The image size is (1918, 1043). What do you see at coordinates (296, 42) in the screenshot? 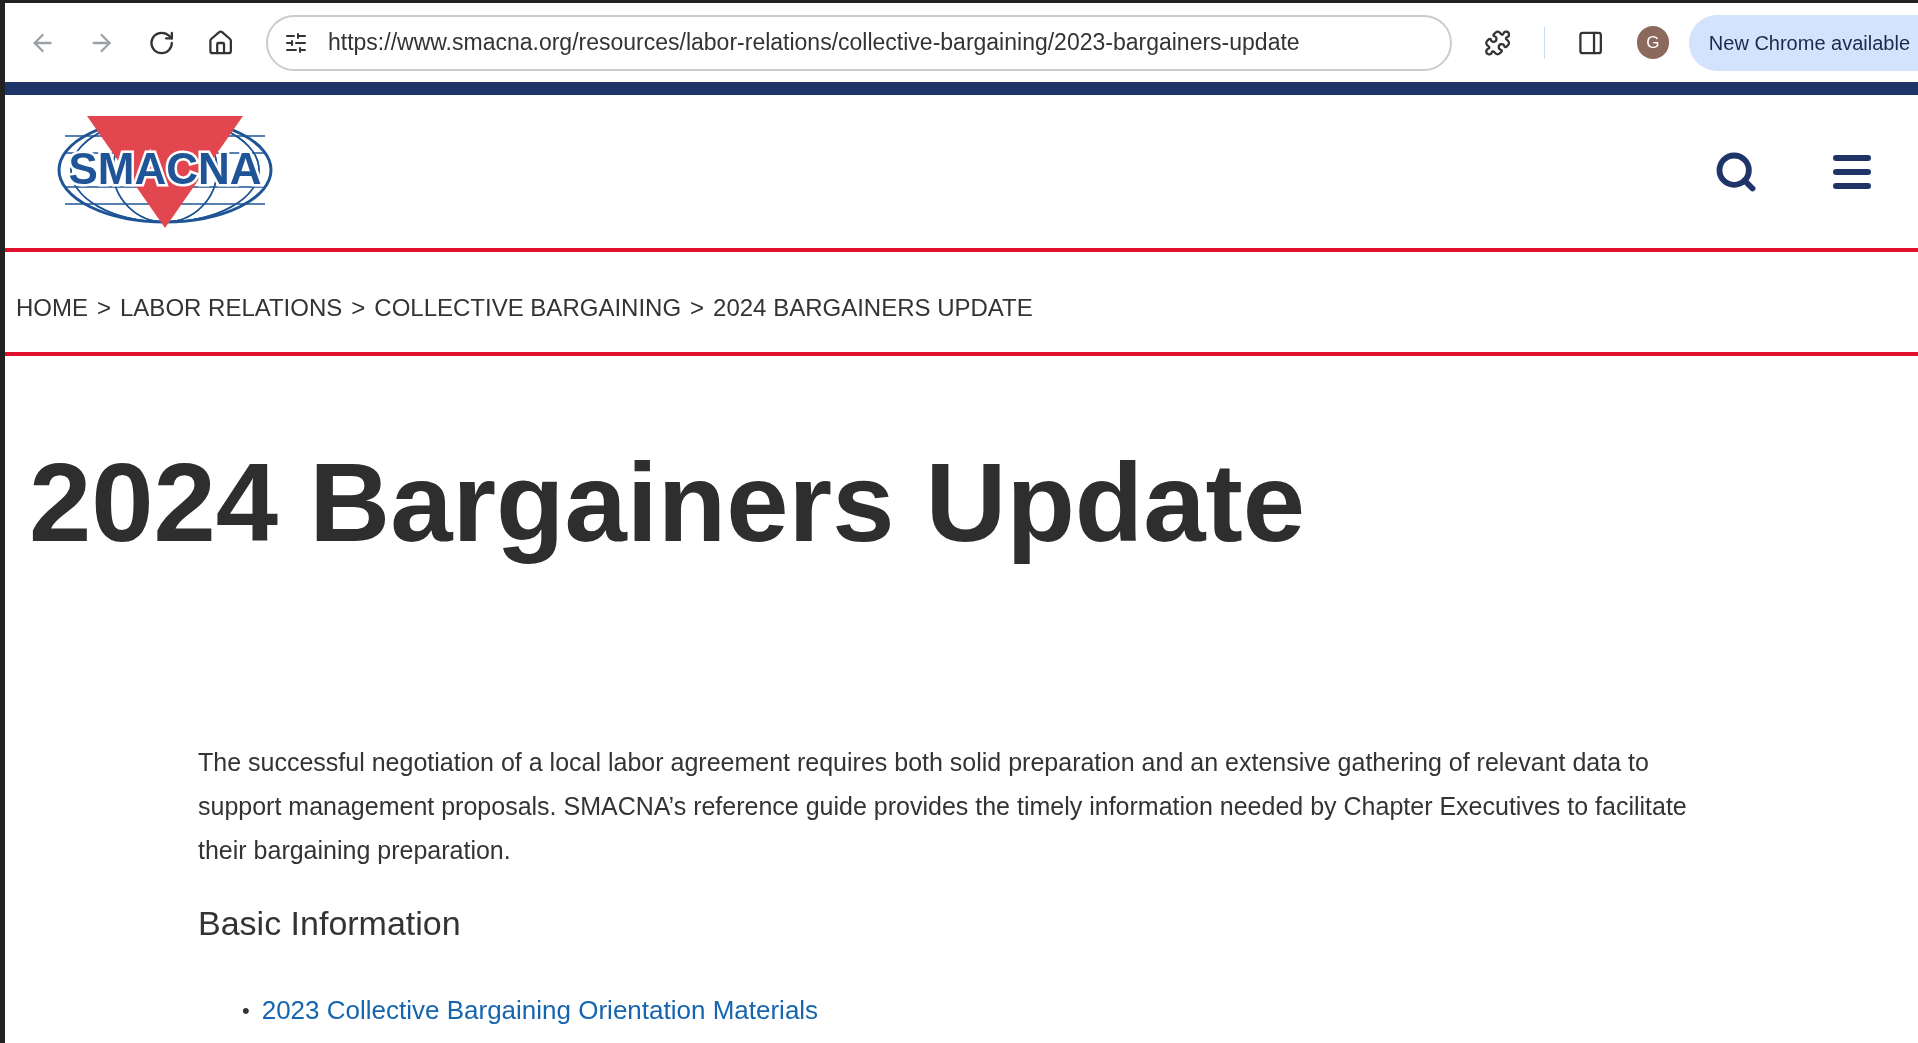
I see `site-settings-icon` at bounding box center [296, 42].